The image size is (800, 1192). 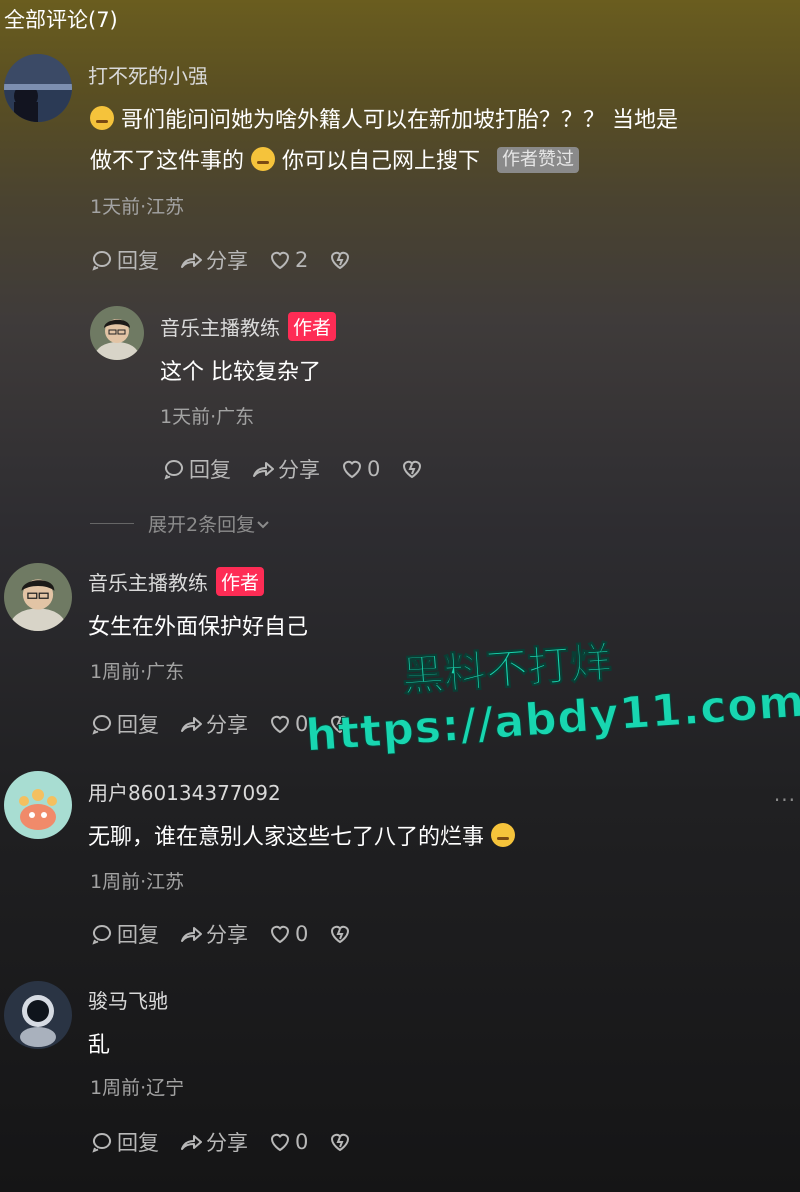 I want to click on commenter-name: 用户860134377092, so click(x=184, y=791).